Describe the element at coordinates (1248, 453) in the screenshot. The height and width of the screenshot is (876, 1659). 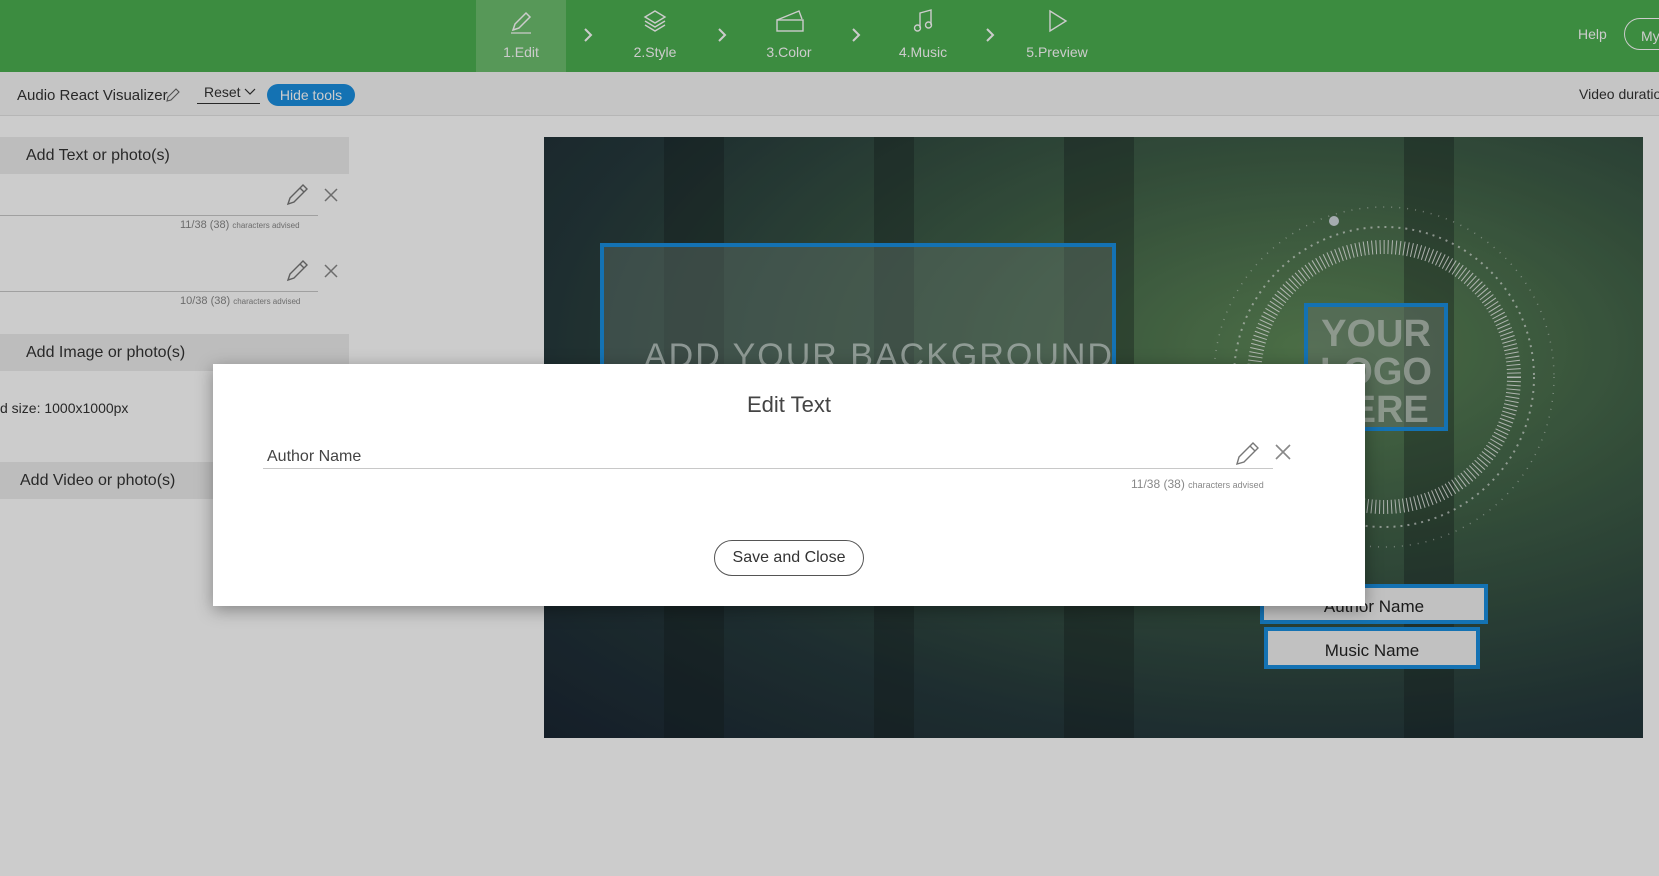
I see `pencil-icon` at that location.